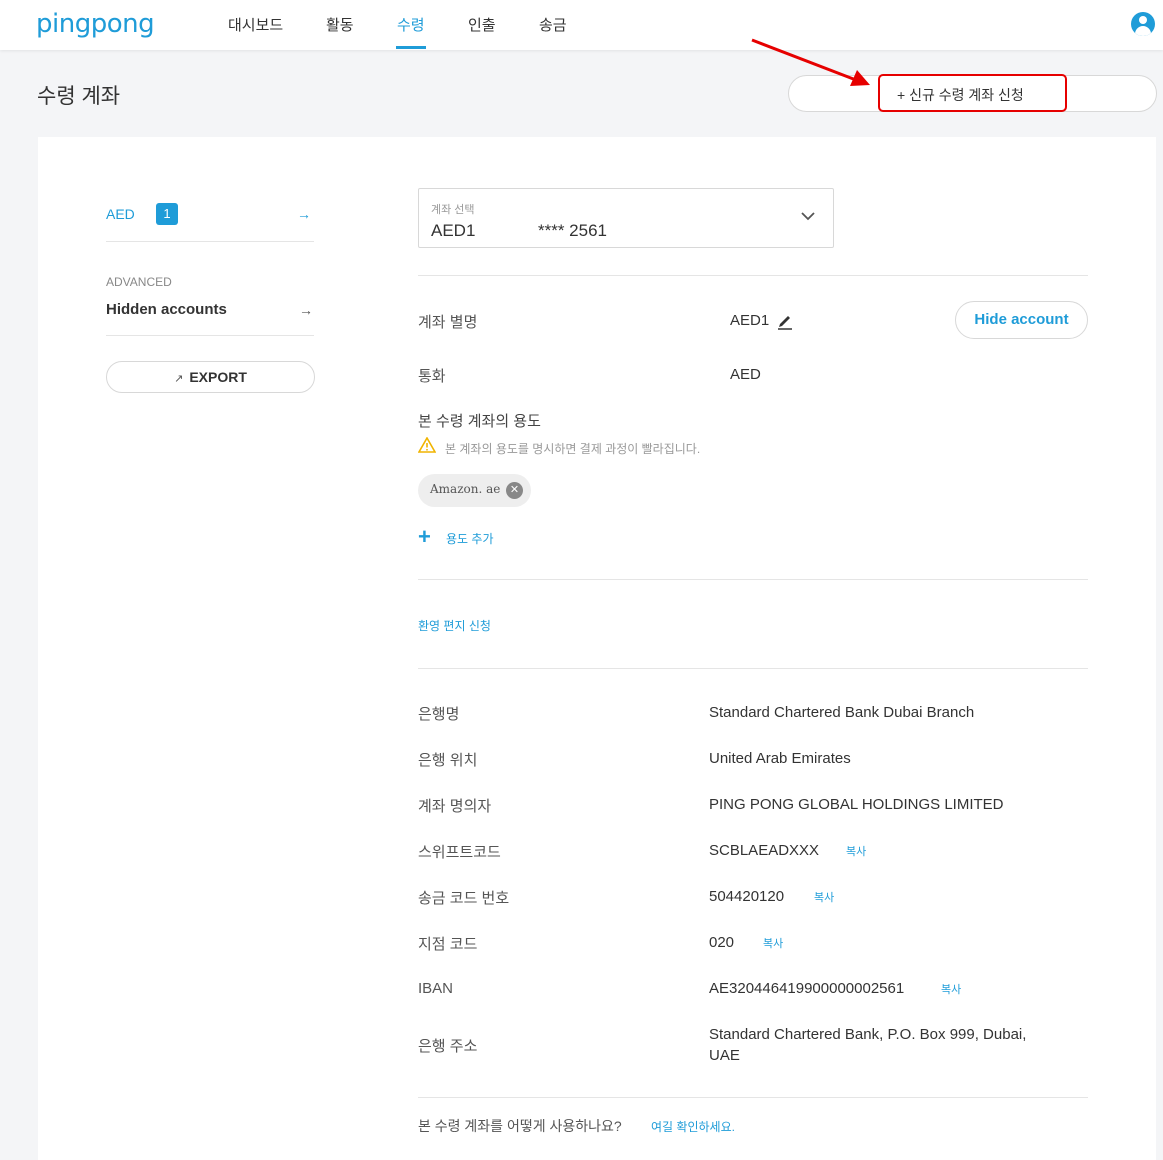 The height and width of the screenshot is (1160, 1163). What do you see at coordinates (340, 24) in the screenshot?
I see `nav-activity: 활동` at bounding box center [340, 24].